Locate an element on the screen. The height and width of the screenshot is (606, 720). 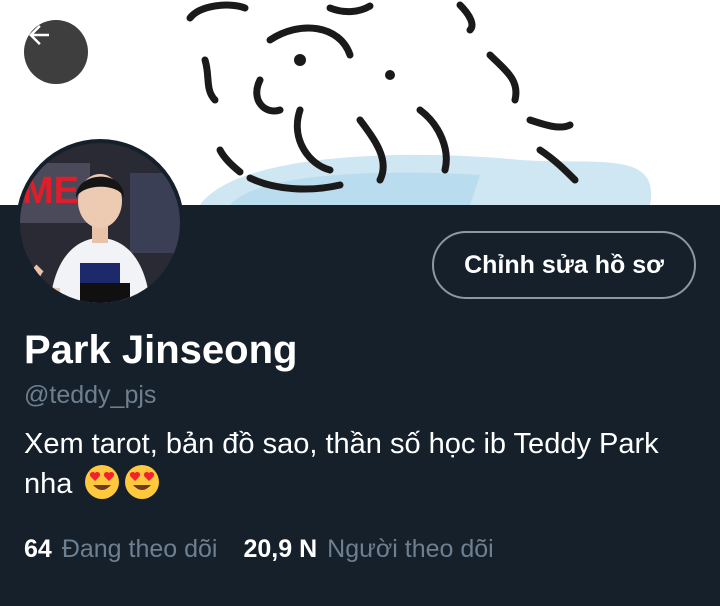
avatar: ME is located at coordinates (100, 223).